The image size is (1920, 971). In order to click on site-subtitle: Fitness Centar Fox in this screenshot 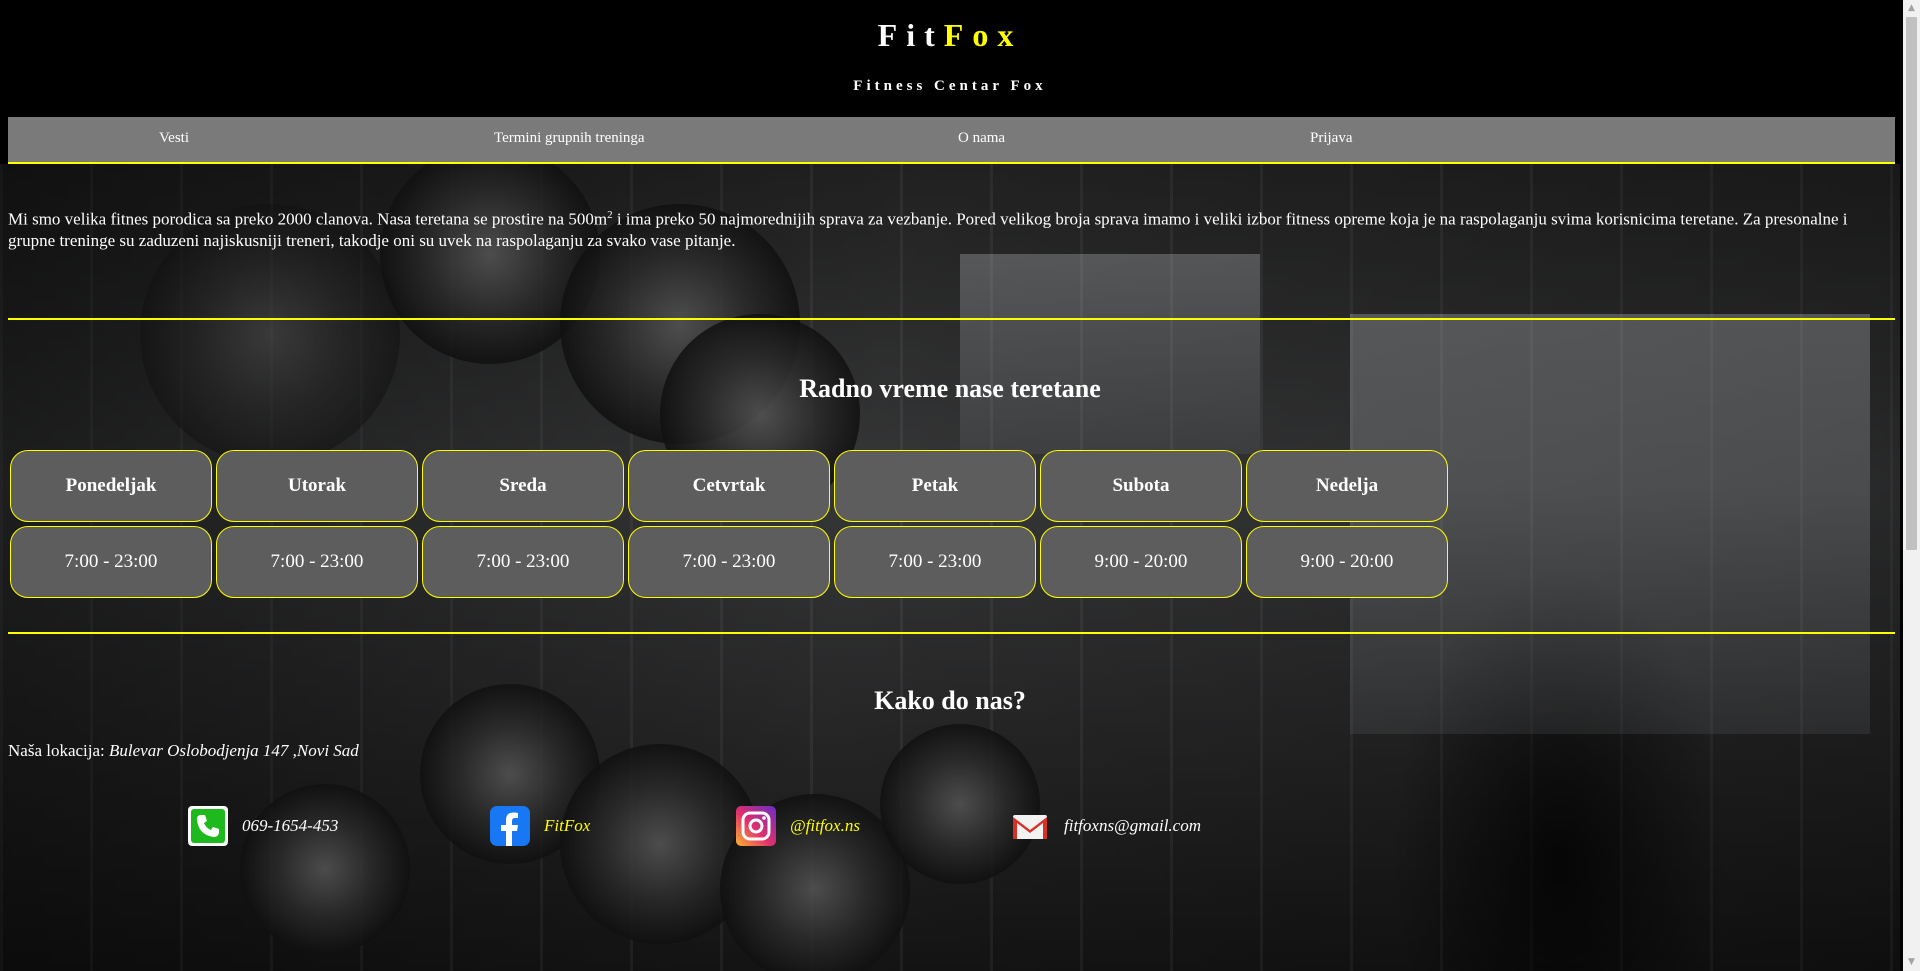, I will do `click(950, 86)`.